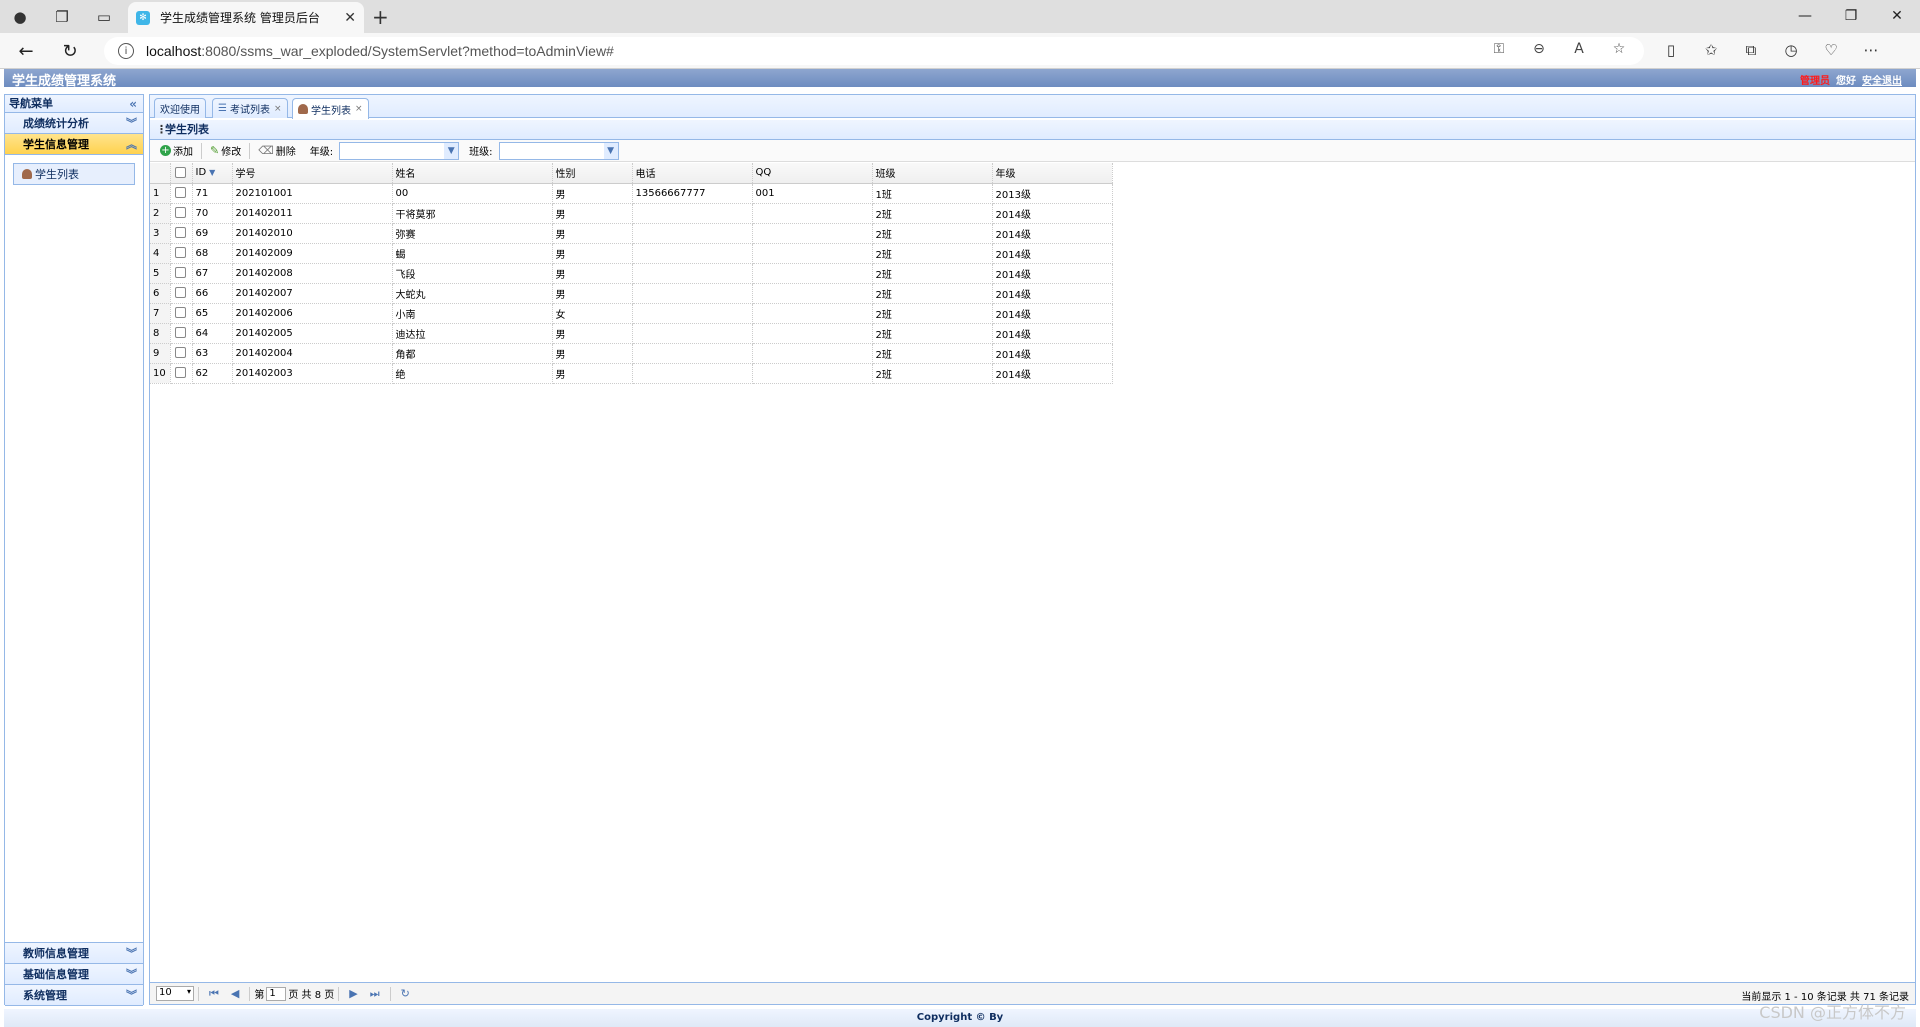 The image size is (1920, 1027). Describe the element at coordinates (246, 17) in the screenshot. I see `browser-tab-active: ✻ 学生成绩管理系统 管理员后台 ✕` at that location.